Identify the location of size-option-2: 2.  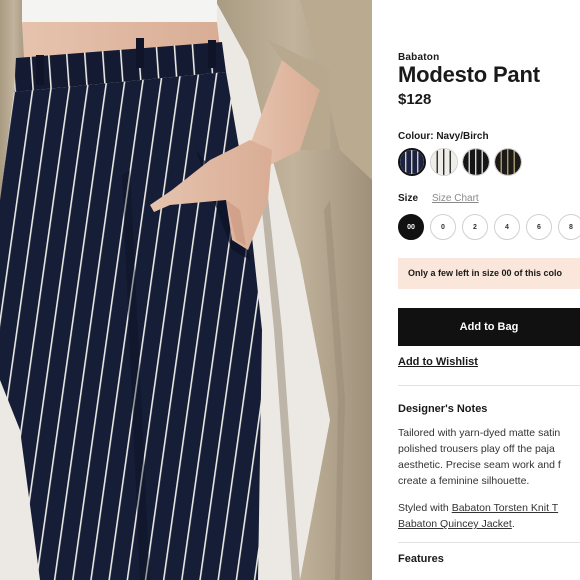
(475, 227).